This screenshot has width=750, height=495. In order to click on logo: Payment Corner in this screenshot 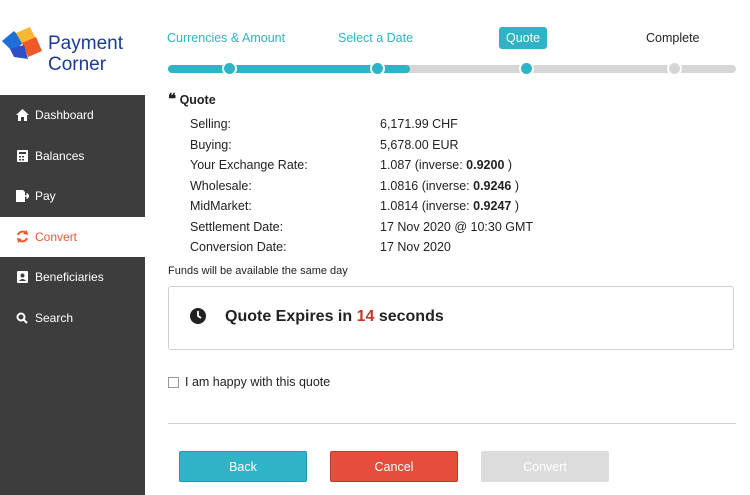, I will do `click(72, 47)`.